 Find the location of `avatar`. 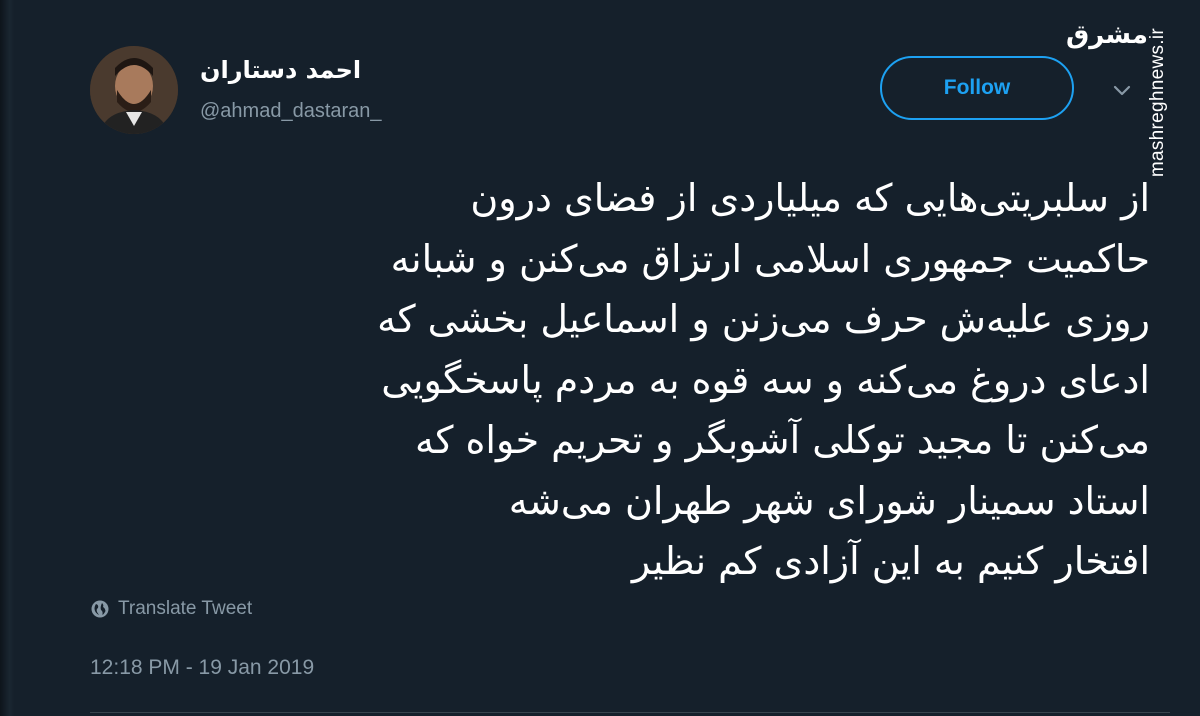

avatar is located at coordinates (134, 90).